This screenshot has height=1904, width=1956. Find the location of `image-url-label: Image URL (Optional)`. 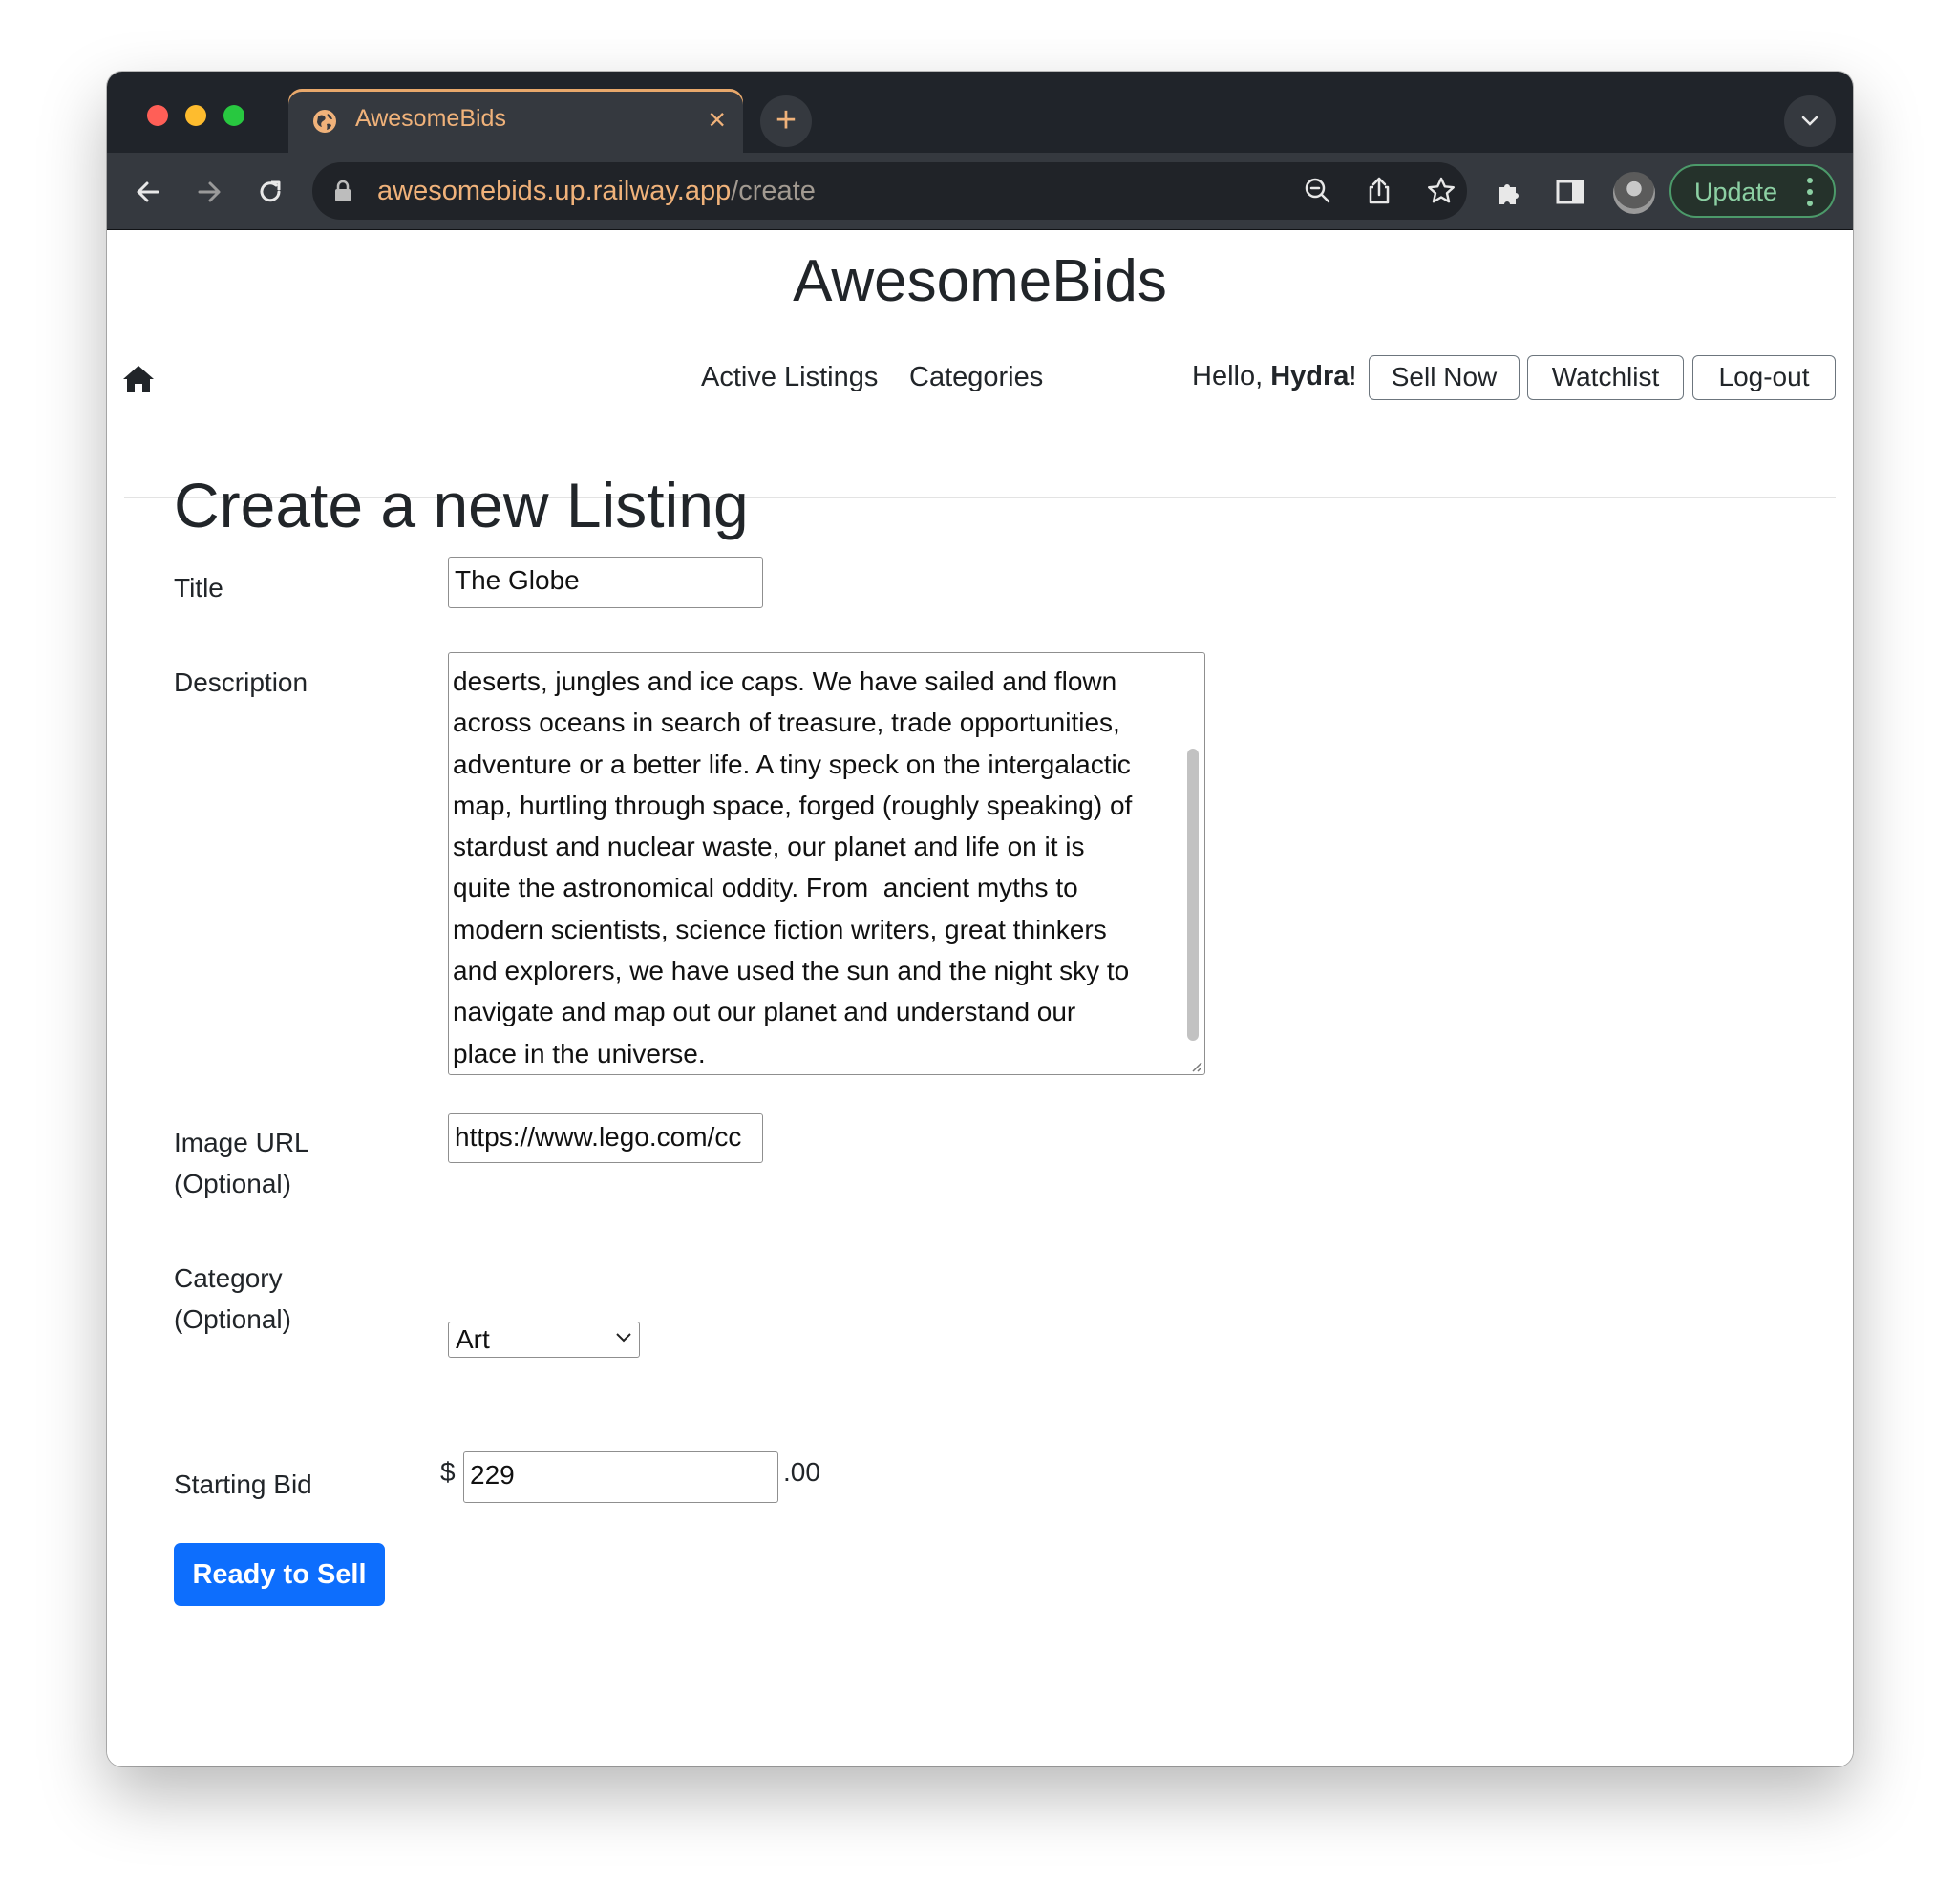

image-url-label: Image URL (Optional) is located at coordinates (242, 1163).